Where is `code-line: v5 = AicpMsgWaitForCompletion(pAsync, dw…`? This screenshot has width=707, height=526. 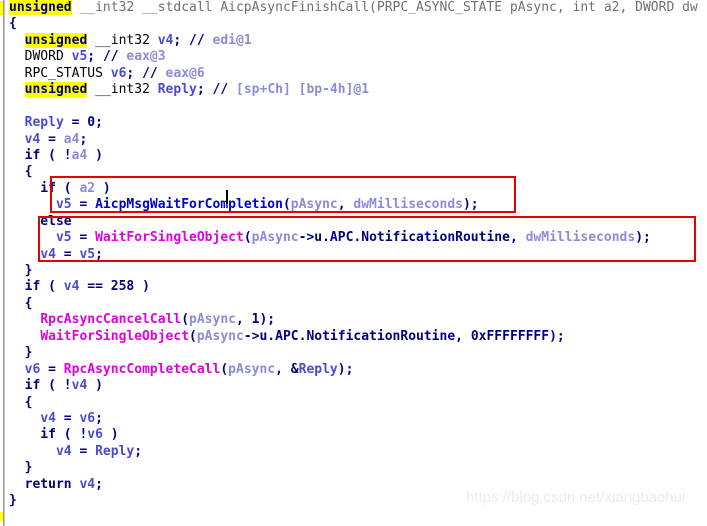 code-line: v5 = AicpMsgWaitForCompletion(pAsync, dw… is located at coordinates (358, 205).